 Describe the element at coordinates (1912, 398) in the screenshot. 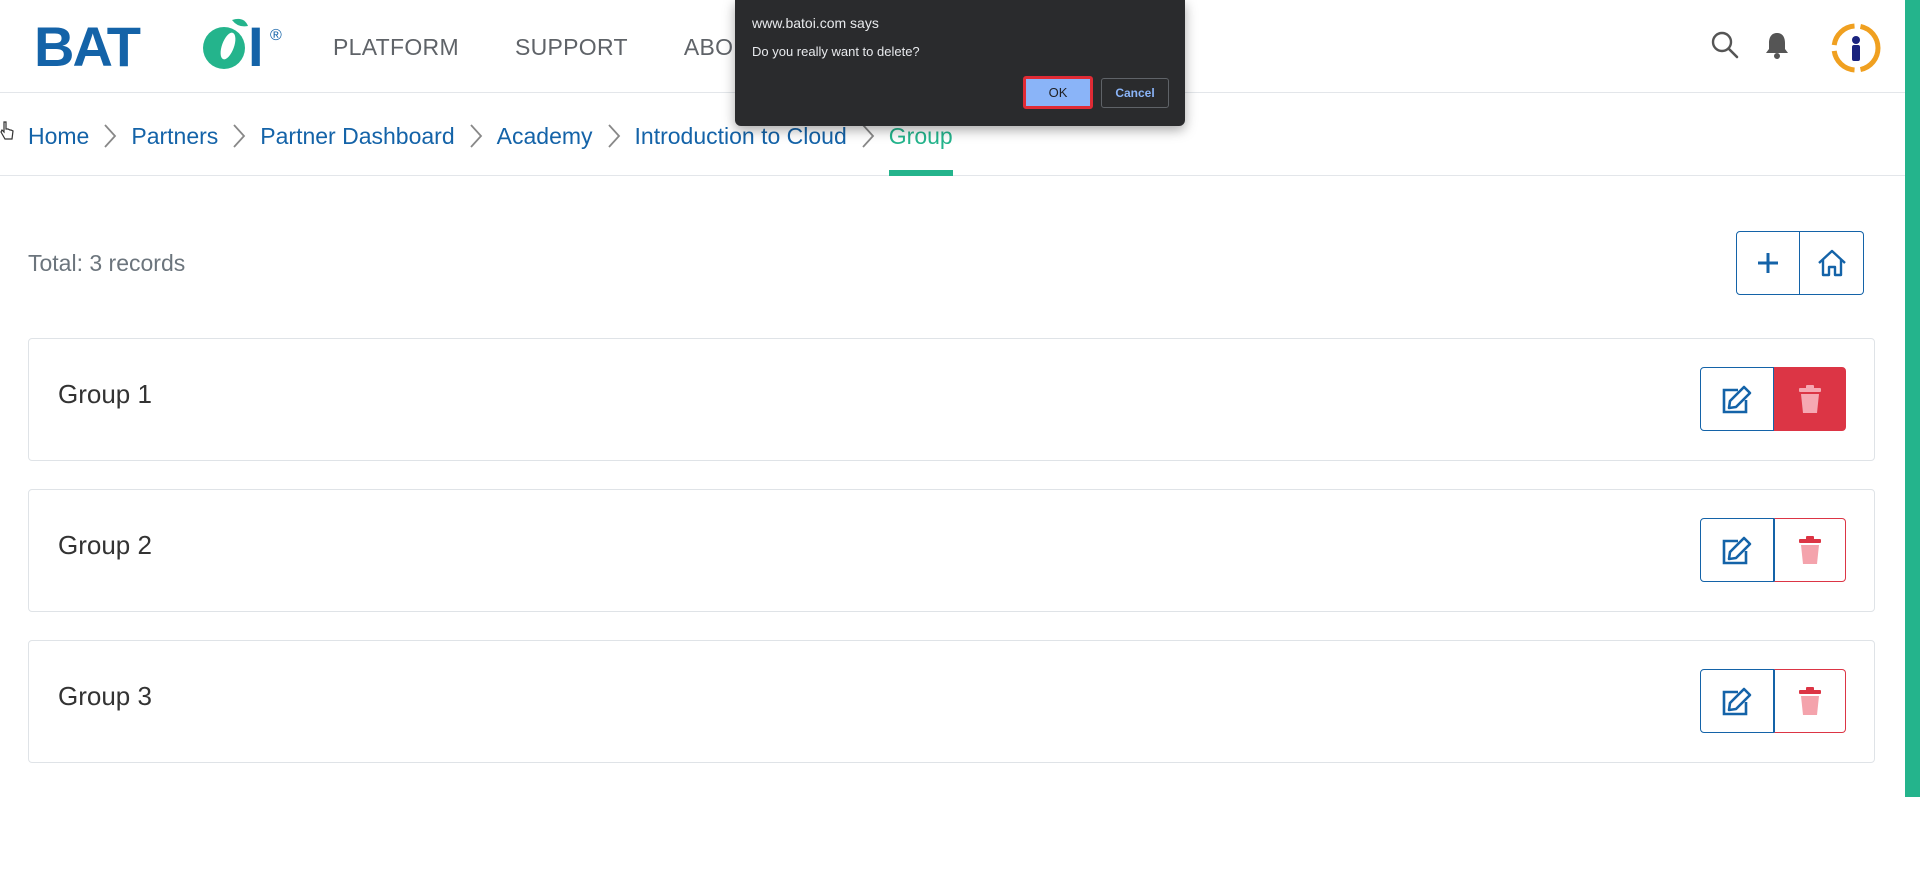

I see `scrollbar-accent` at that location.